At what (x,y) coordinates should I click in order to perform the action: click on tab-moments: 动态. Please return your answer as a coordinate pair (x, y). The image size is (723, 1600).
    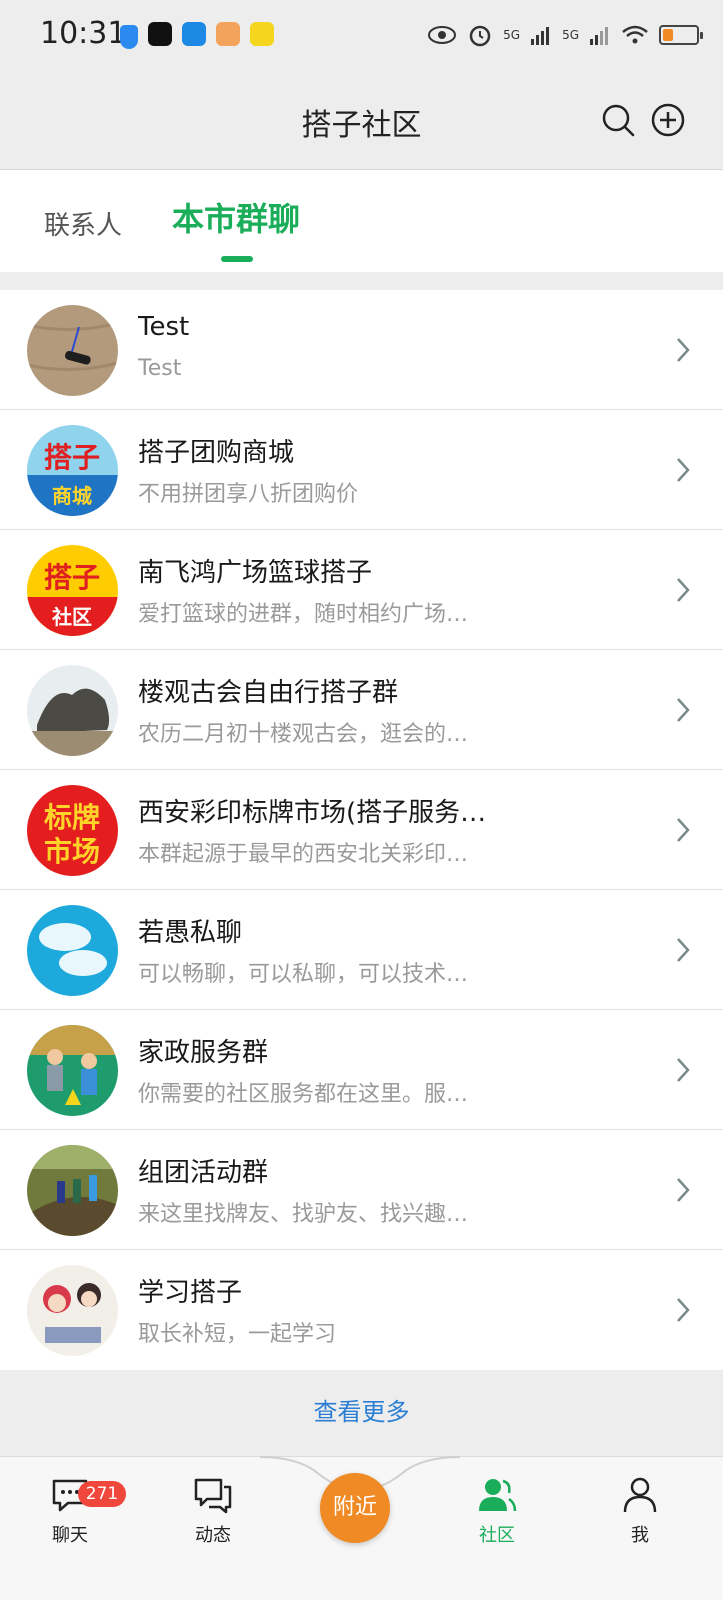
    Looking at the image, I should click on (213, 1511).